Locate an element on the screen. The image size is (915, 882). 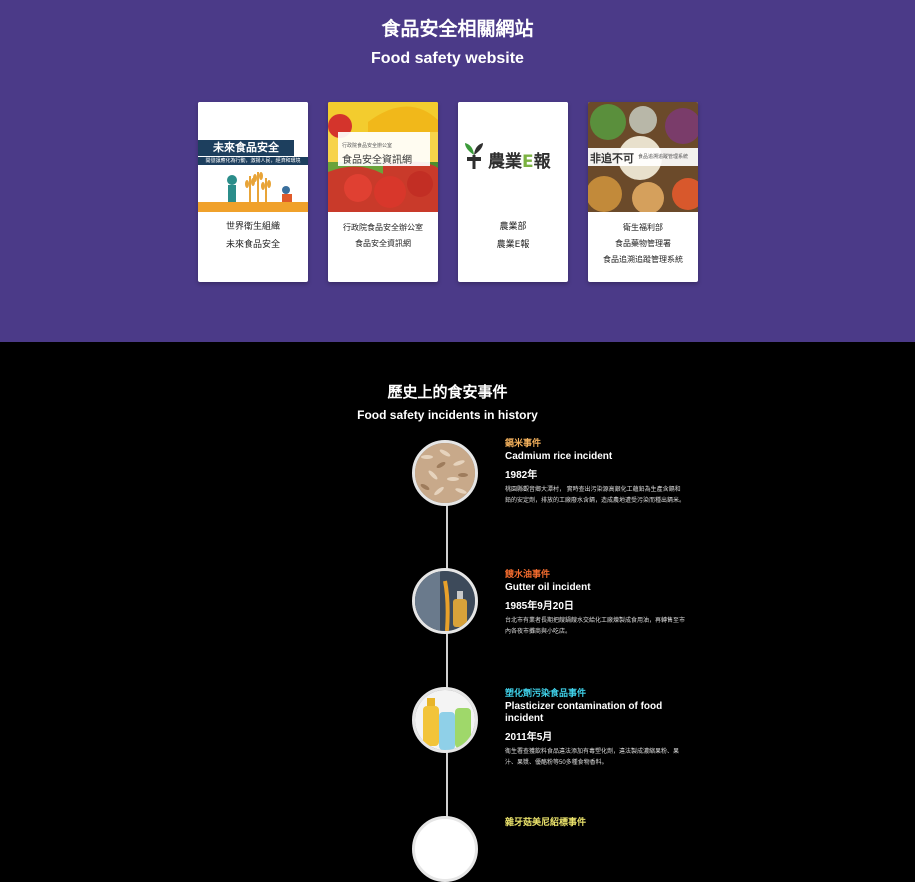
card-who-food-safety: 未來食品安全 開發讓應化為行動，激揚人民，經濟和環境 世界衛生組織 未來食品安全 is located at coordinates (253, 192).